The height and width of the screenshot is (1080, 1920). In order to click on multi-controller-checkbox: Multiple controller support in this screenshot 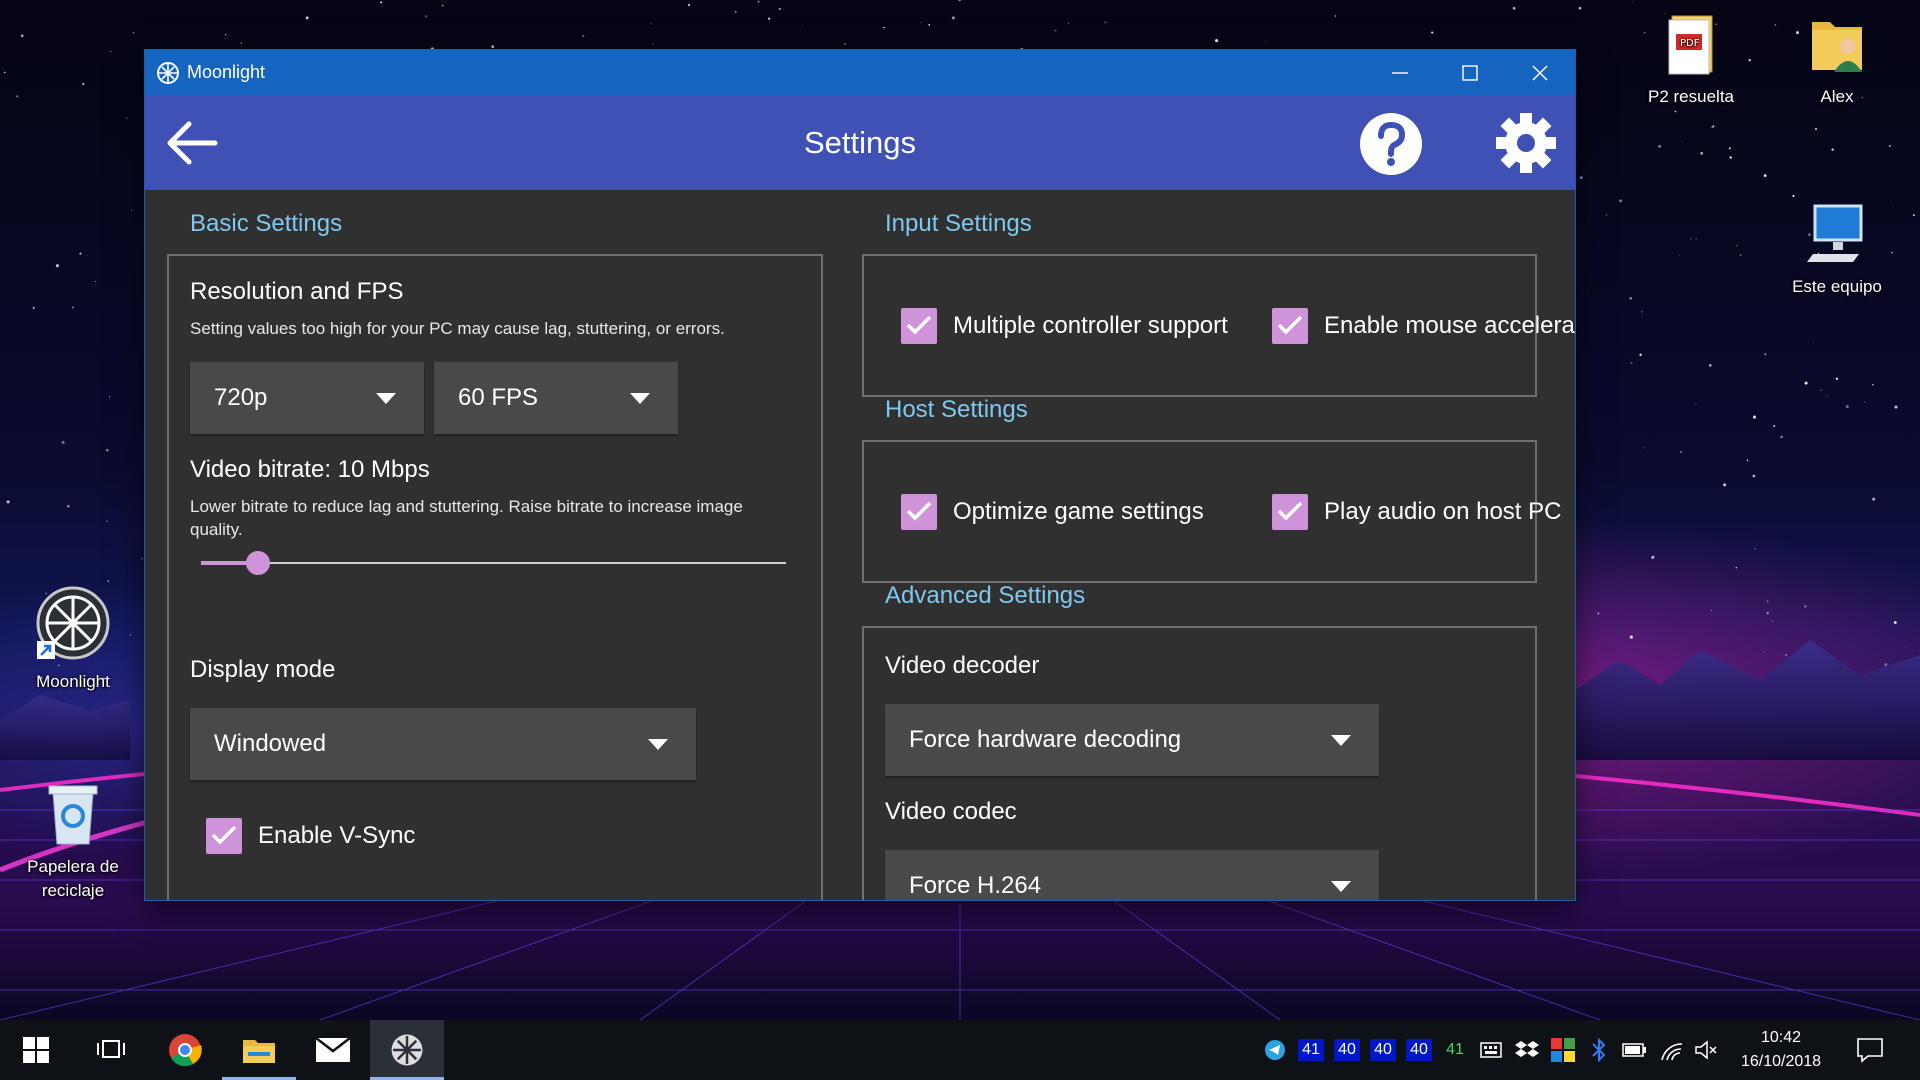, I will do `click(1066, 326)`.